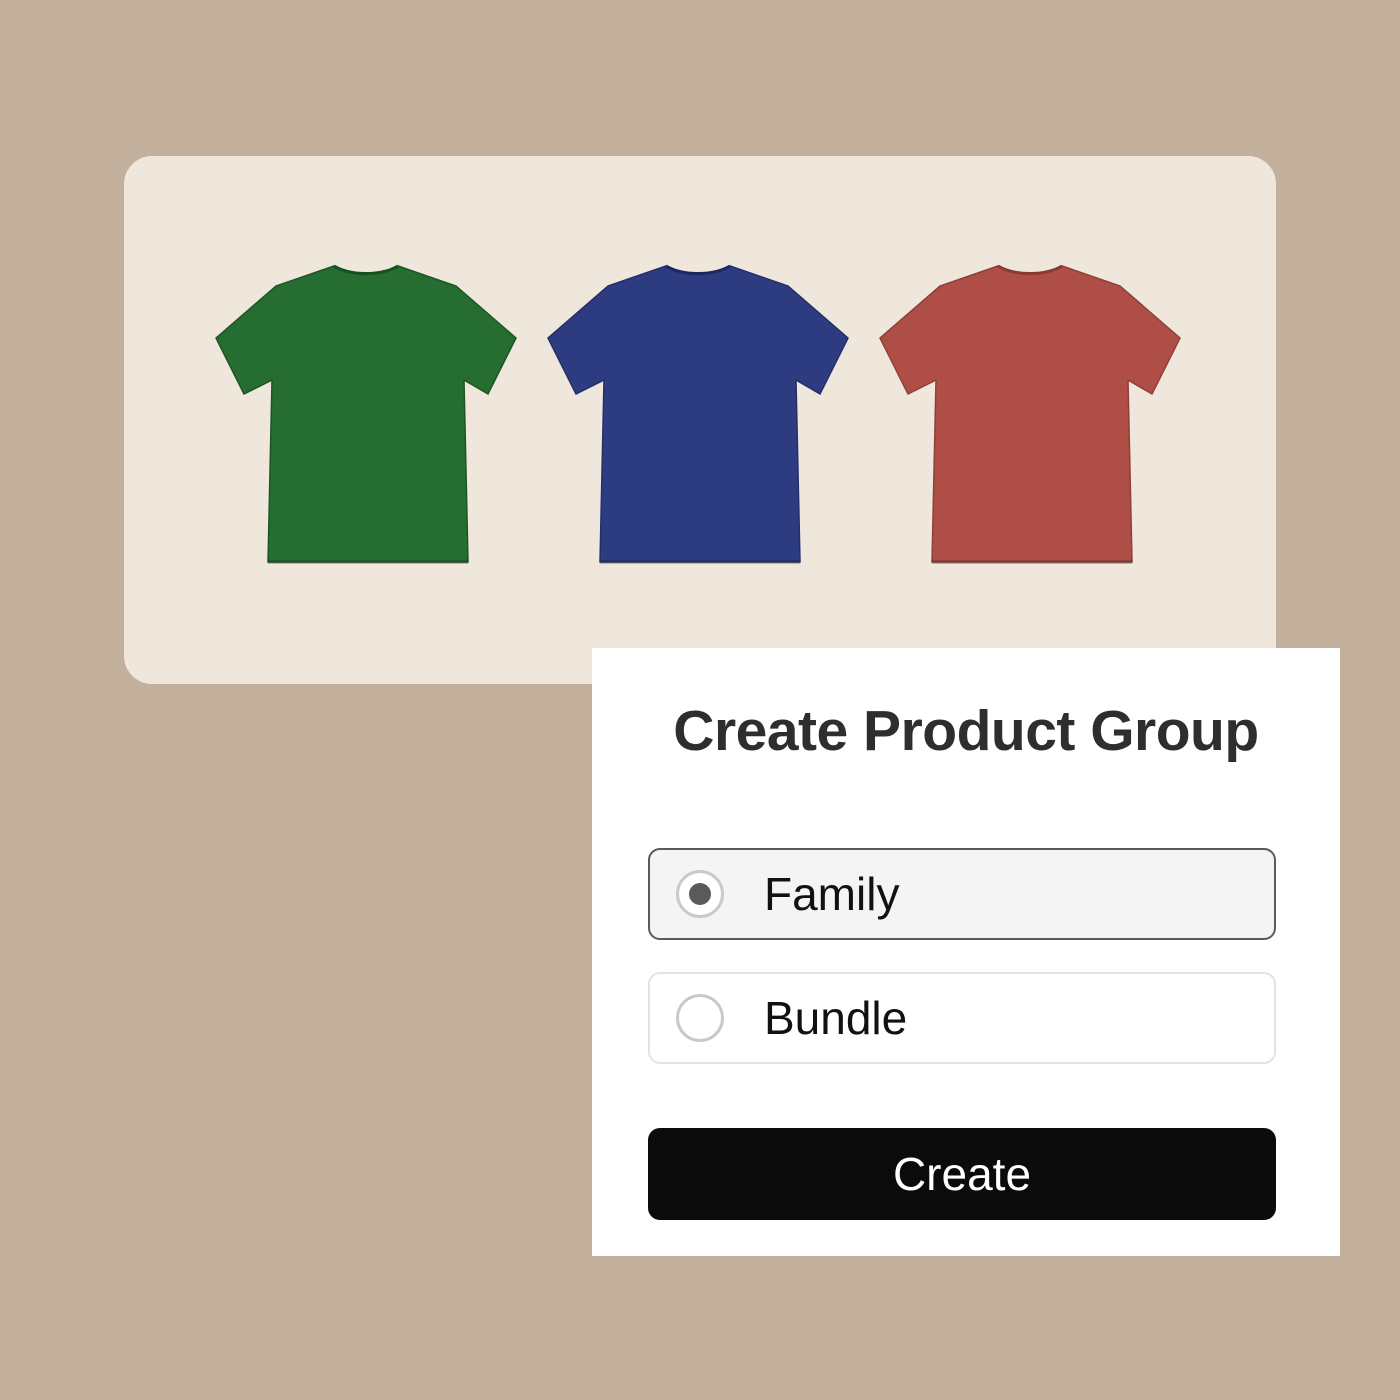 This screenshot has height=1400, width=1400. Describe the element at coordinates (836, 1018) in the screenshot. I see `option-bundle-label: Bundle` at that location.